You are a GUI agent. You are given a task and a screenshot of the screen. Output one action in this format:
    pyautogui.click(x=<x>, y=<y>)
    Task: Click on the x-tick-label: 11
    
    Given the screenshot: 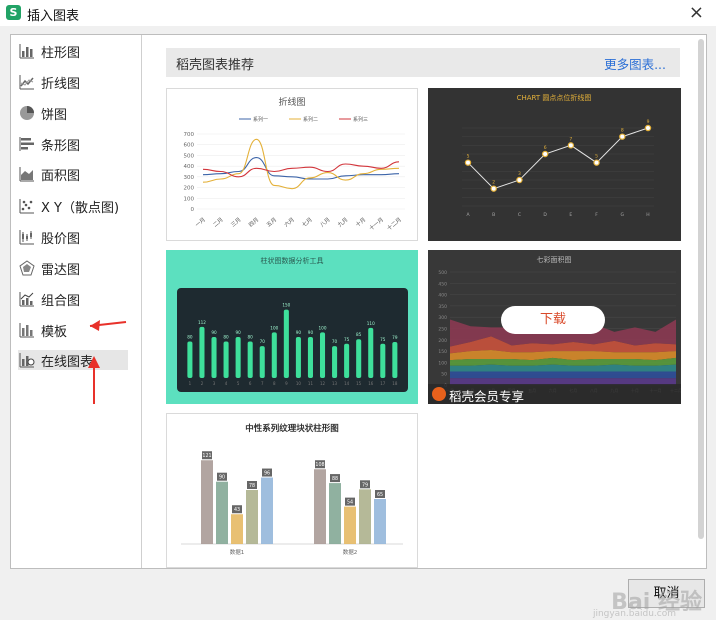 What is the action you would take?
    pyautogui.click(x=311, y=383)
    